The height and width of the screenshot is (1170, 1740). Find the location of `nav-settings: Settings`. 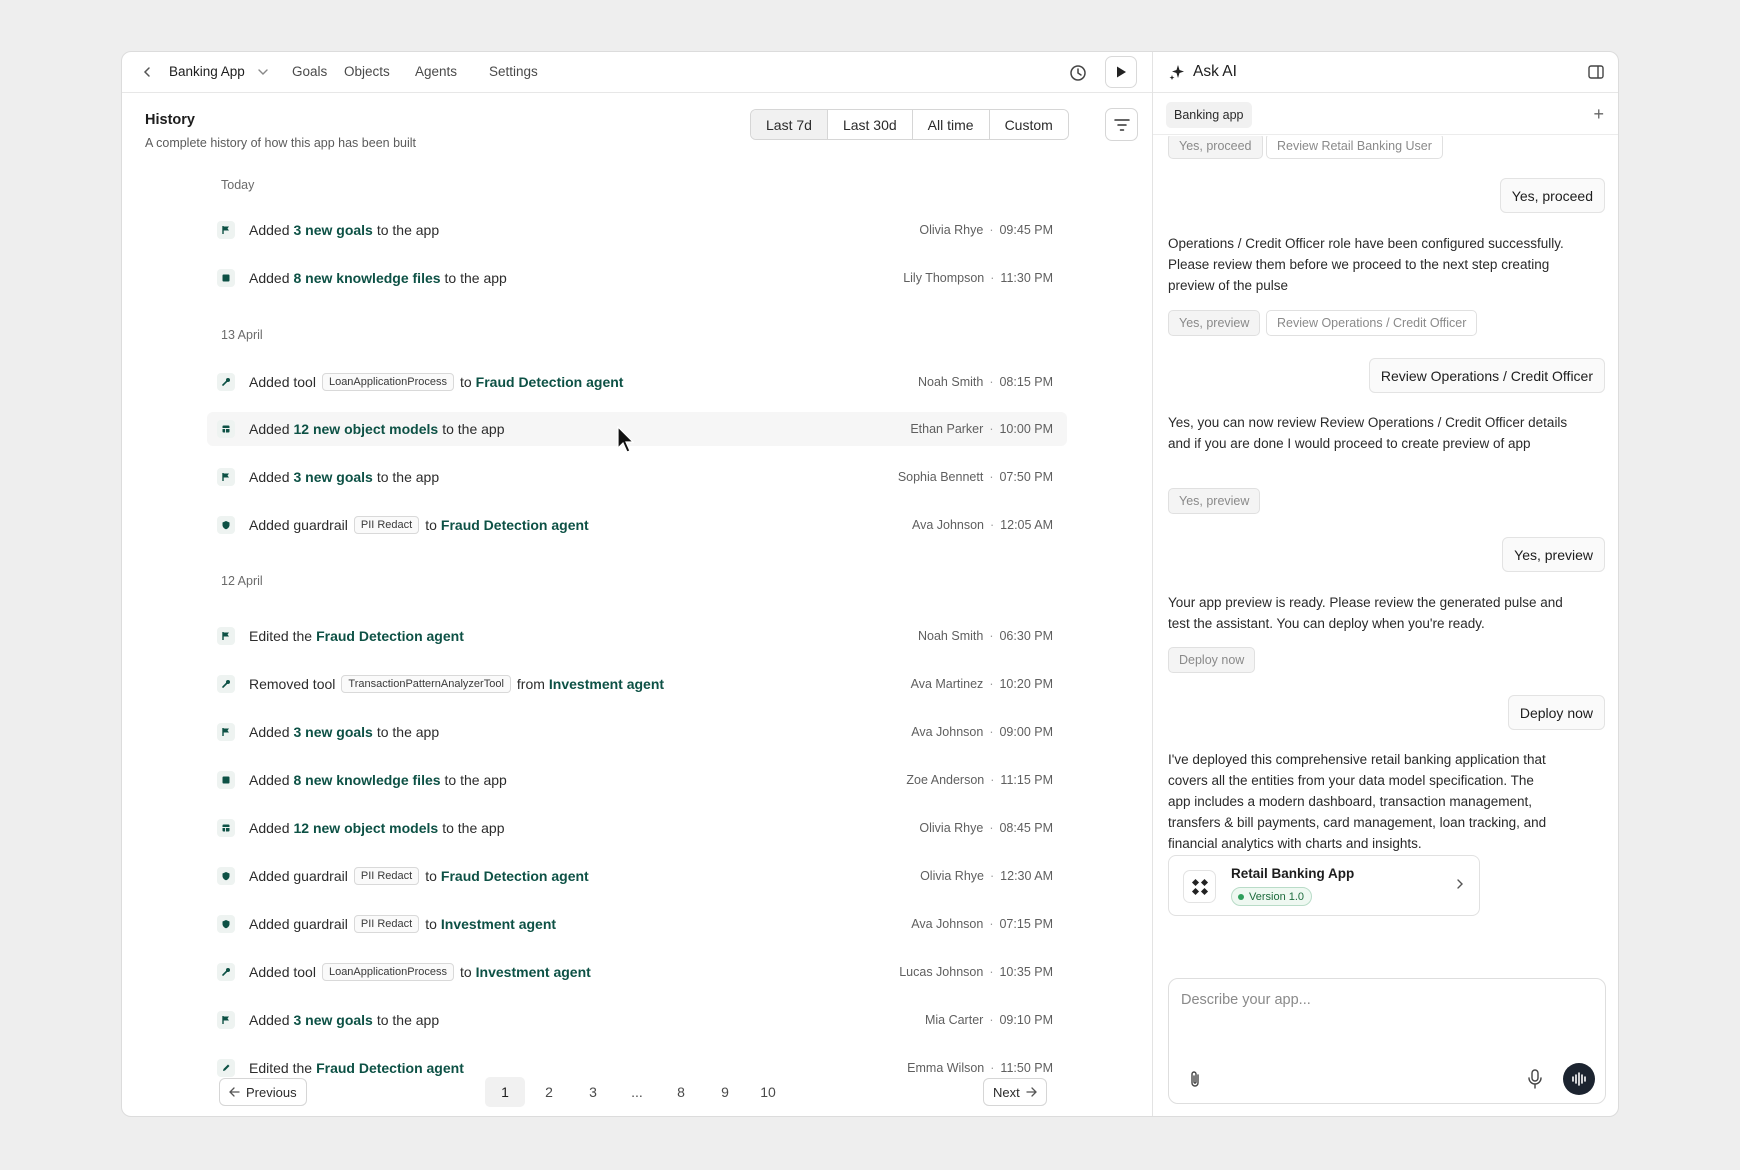

nav-settings: Settings is located at coordinates (513, 71).